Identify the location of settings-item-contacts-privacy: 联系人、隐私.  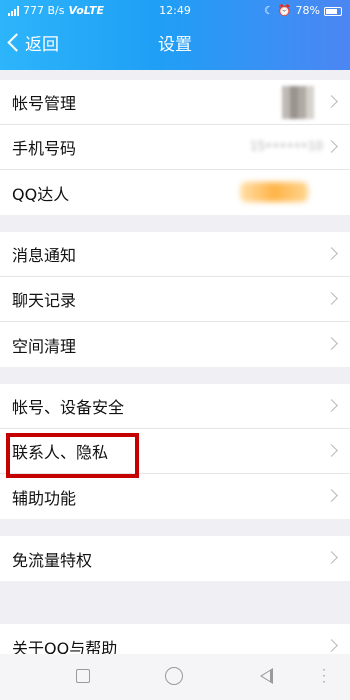
(175, 451).